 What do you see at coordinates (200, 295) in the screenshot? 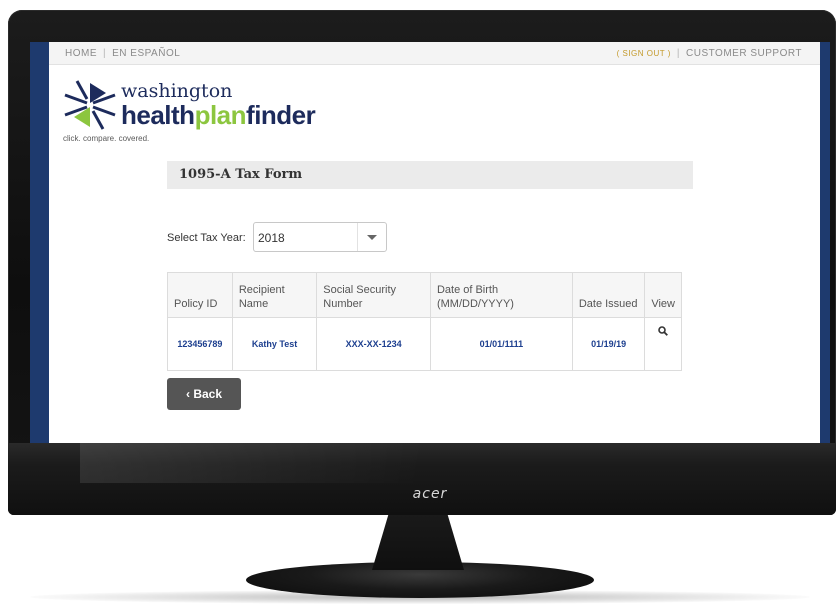
I see `col-header-policy-id: Policy ID` at bounding box center [200, 295].